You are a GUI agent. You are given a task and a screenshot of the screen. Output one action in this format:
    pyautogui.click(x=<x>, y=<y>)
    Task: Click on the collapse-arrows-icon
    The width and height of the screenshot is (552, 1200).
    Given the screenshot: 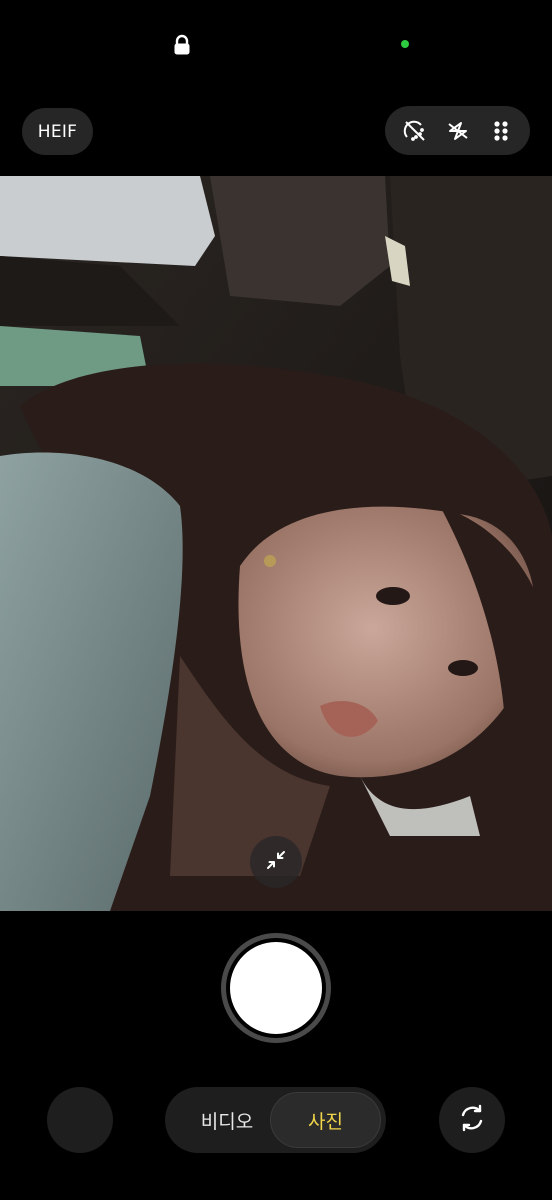 What is the action you would take?
    pyautogui.click(x=276, y=862)
    